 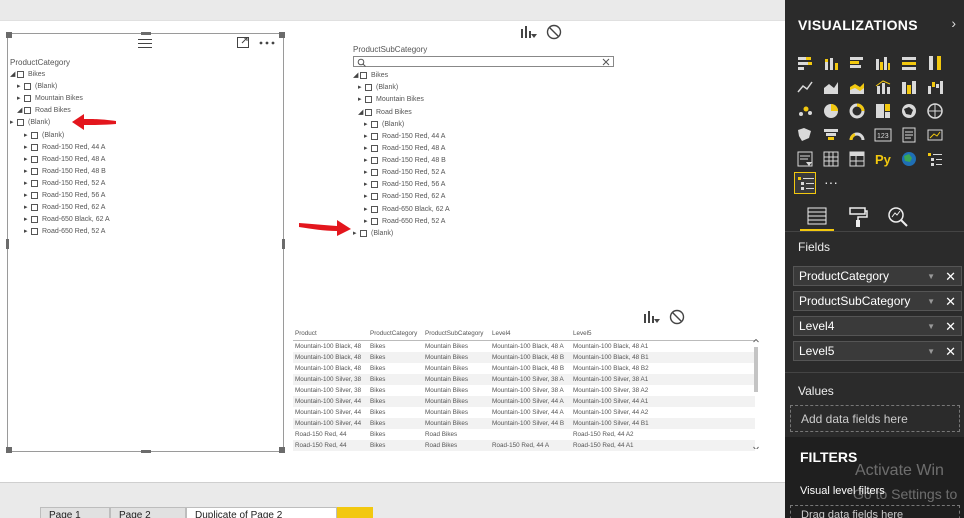 What do you see at coordinates (935, 87) in the screenshot?
I see `waterfall-chart-icon` at bounding box center [935, 87].